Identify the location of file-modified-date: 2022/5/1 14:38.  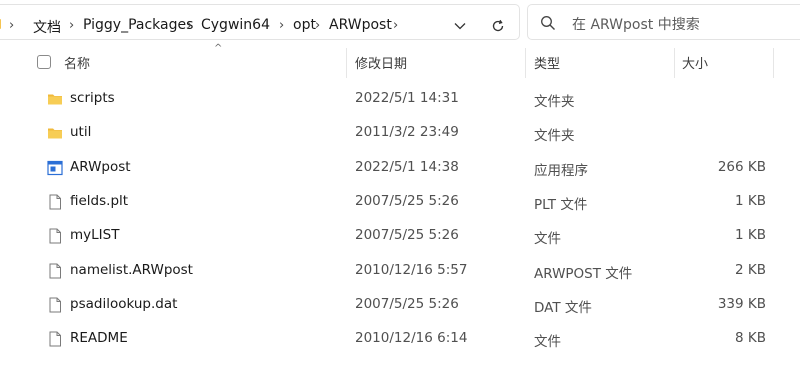
(407, 166).